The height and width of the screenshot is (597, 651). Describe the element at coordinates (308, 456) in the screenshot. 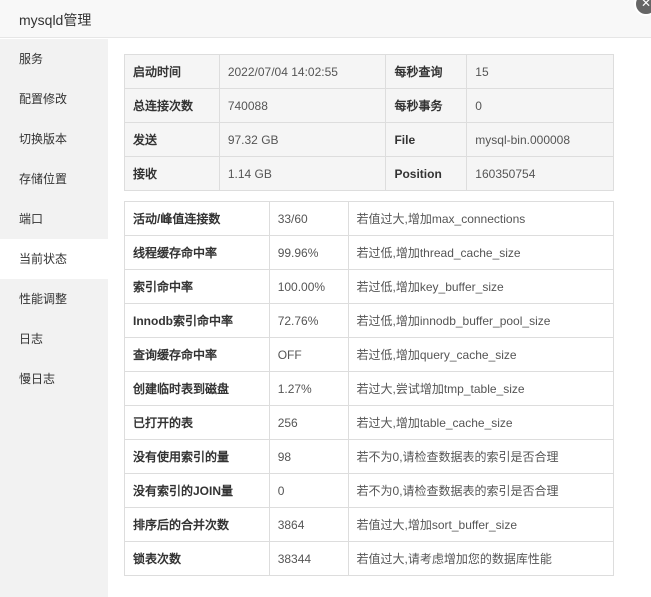

I see `metric-value: 98` at that location.